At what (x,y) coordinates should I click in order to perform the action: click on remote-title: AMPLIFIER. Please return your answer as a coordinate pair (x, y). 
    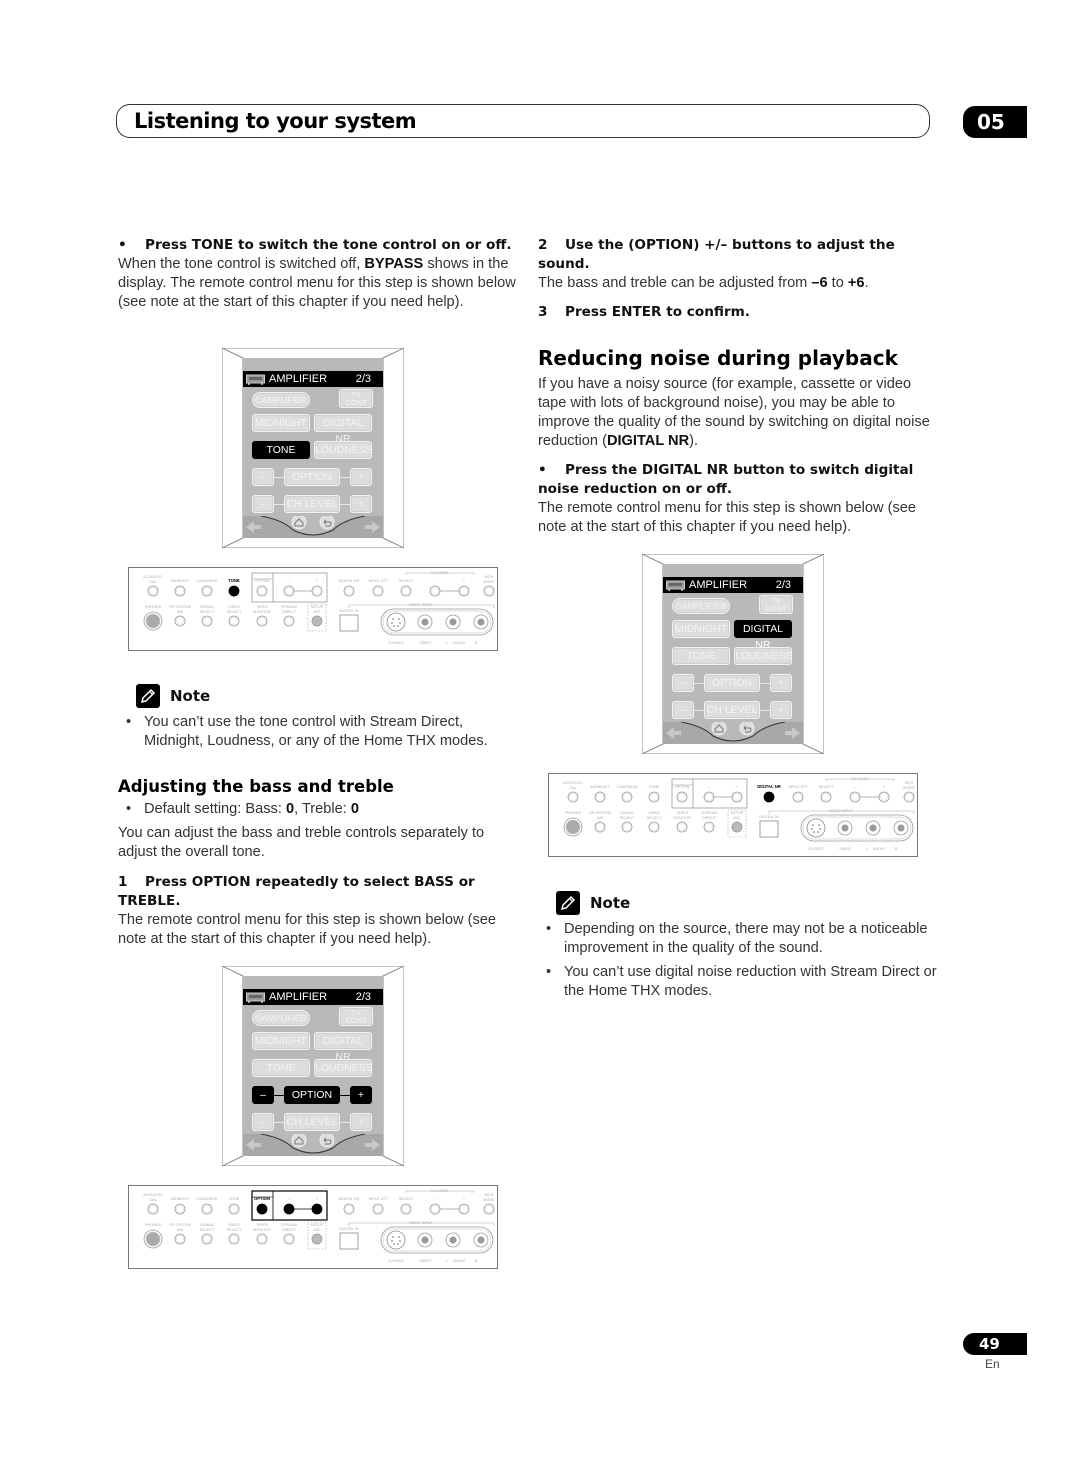
    Looking at the image, I should click on (298, 997).